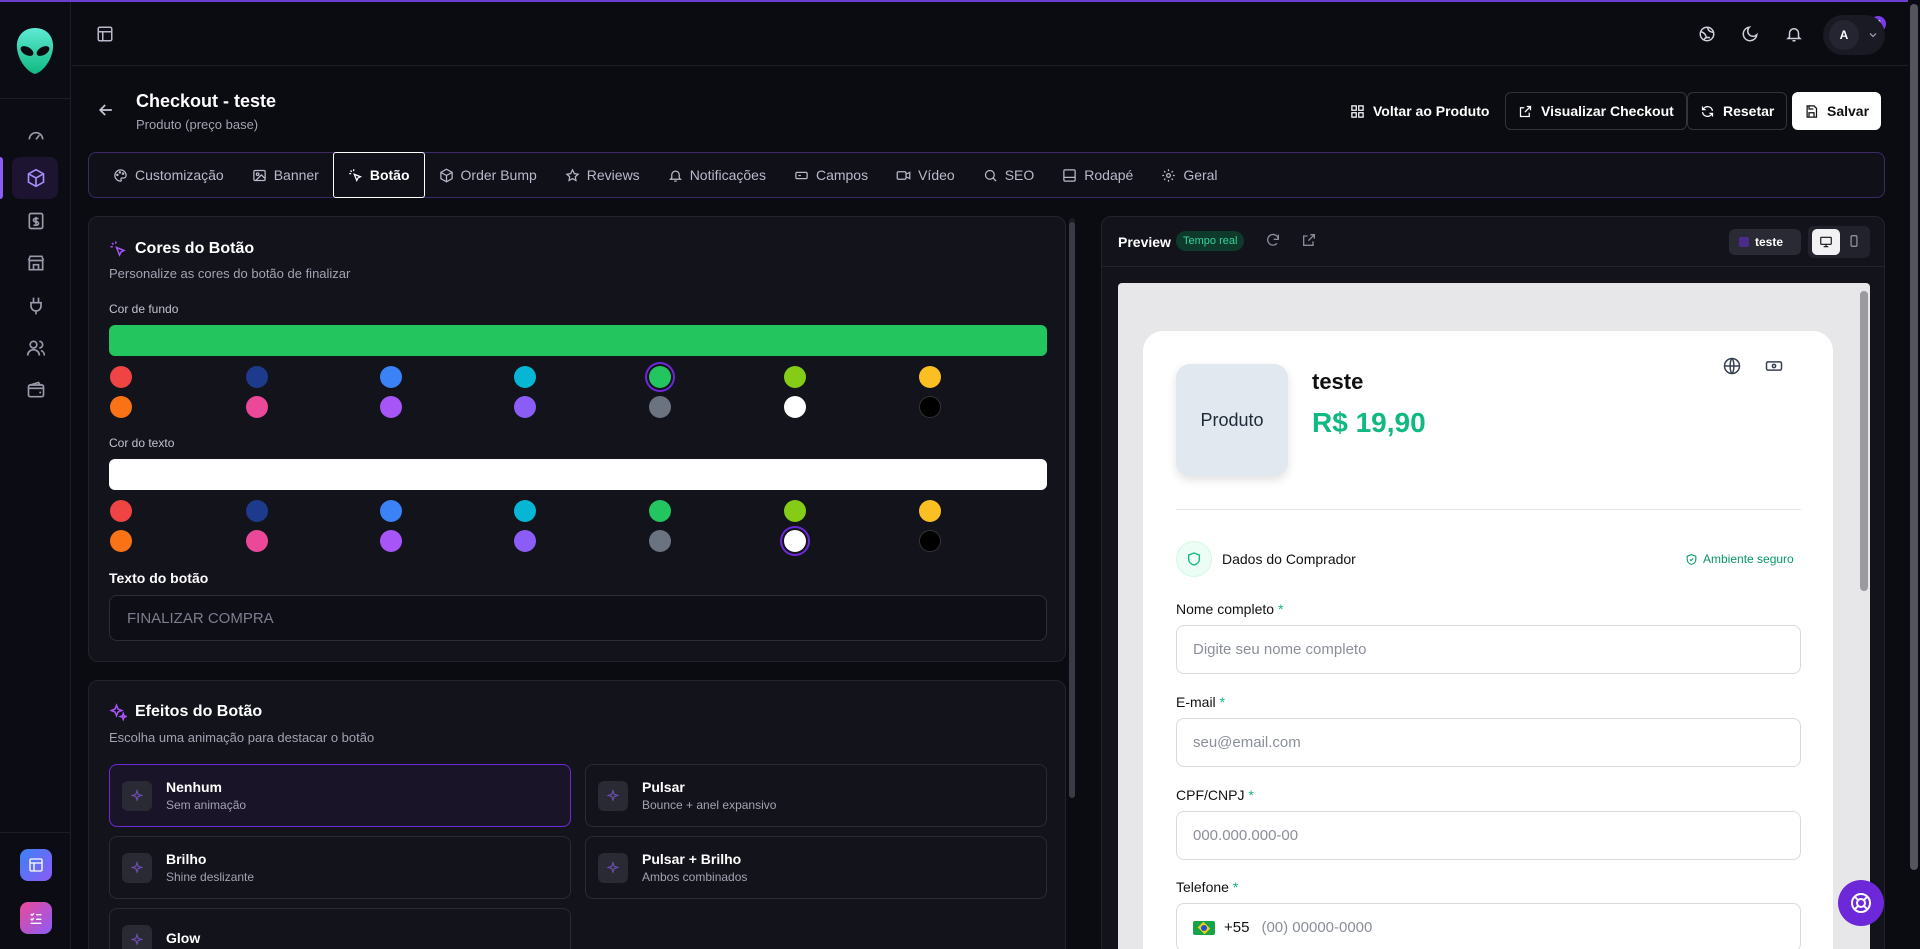 This screenshot has height=949, width=1920. What do you see at coordinates (36, 306) in the screenshot?
I see `plug-icon` at bounding box center [36, 306].